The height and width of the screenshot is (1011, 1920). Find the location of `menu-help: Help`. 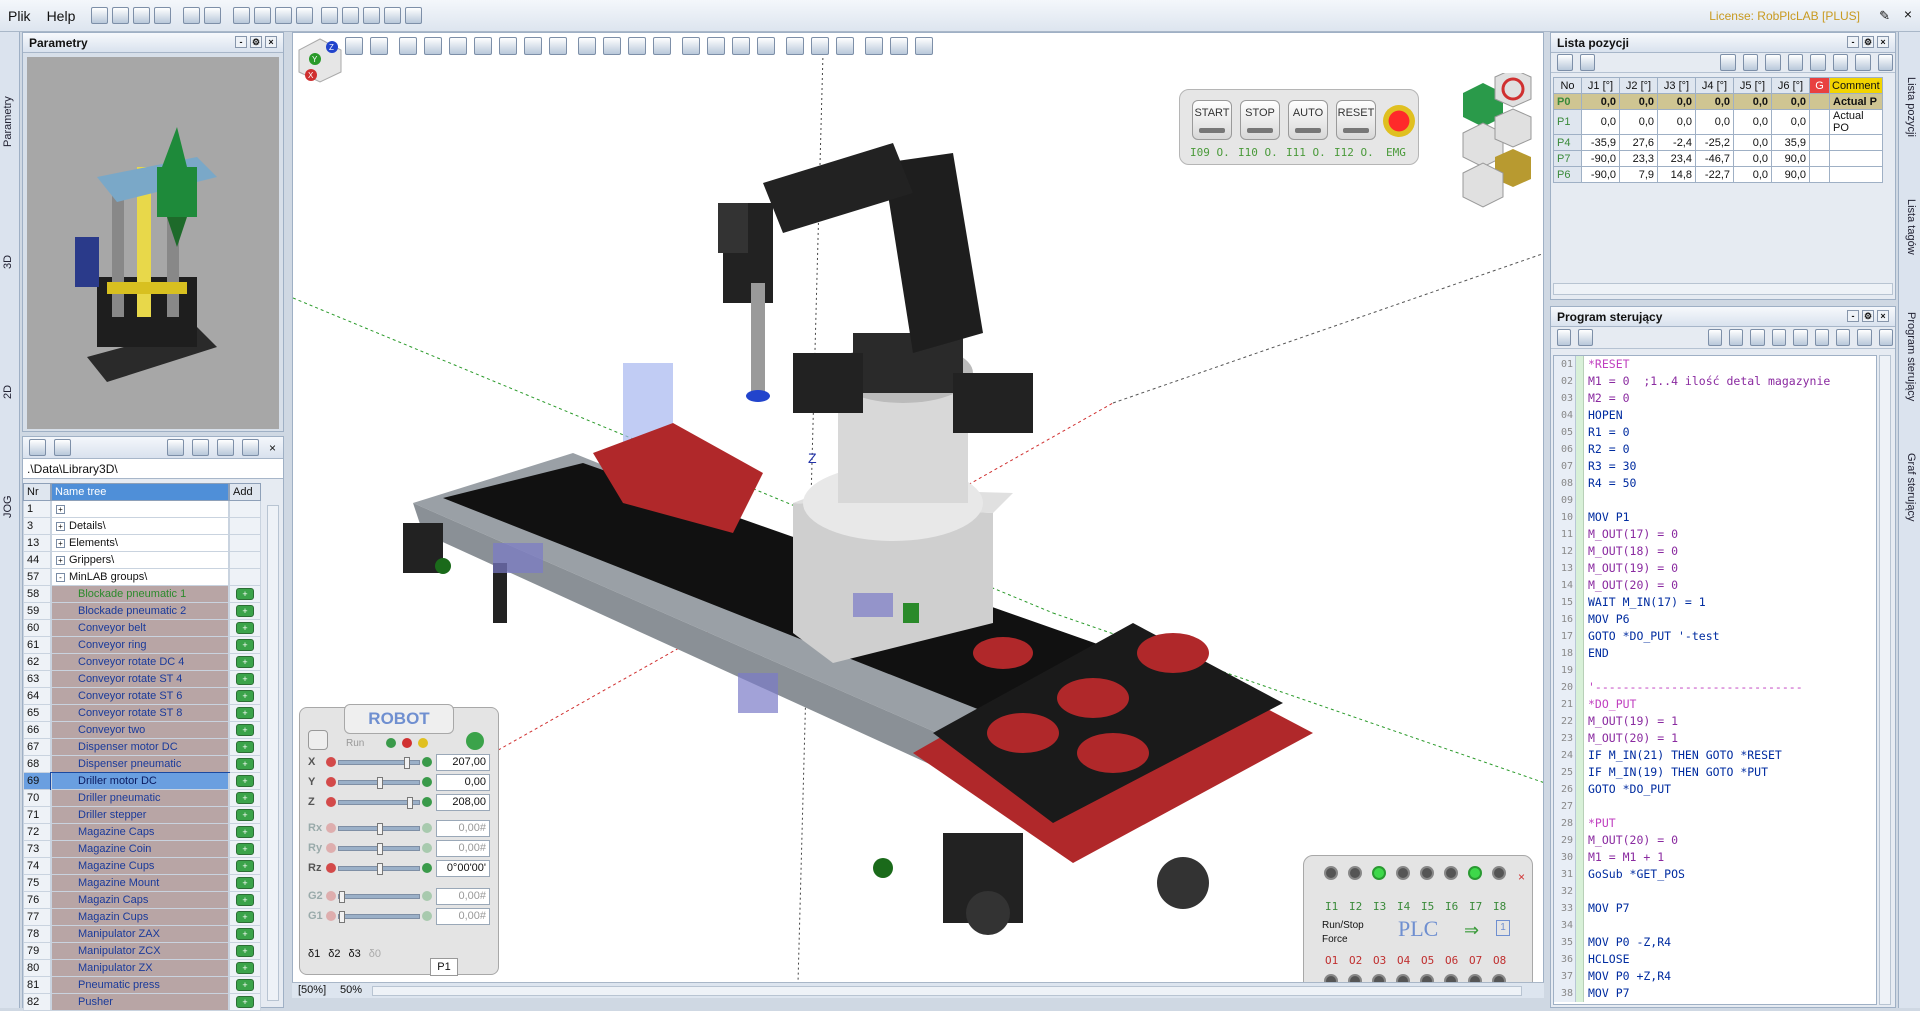

menu-help: Help is located at coordinates (61, 16).